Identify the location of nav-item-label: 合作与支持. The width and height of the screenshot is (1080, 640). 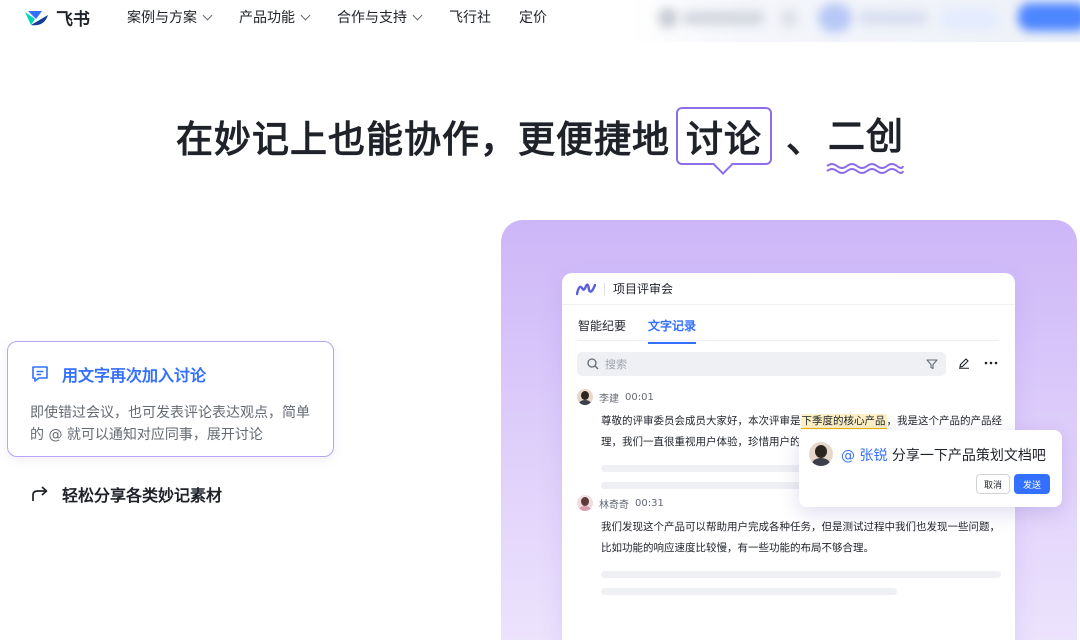
(372, 18).